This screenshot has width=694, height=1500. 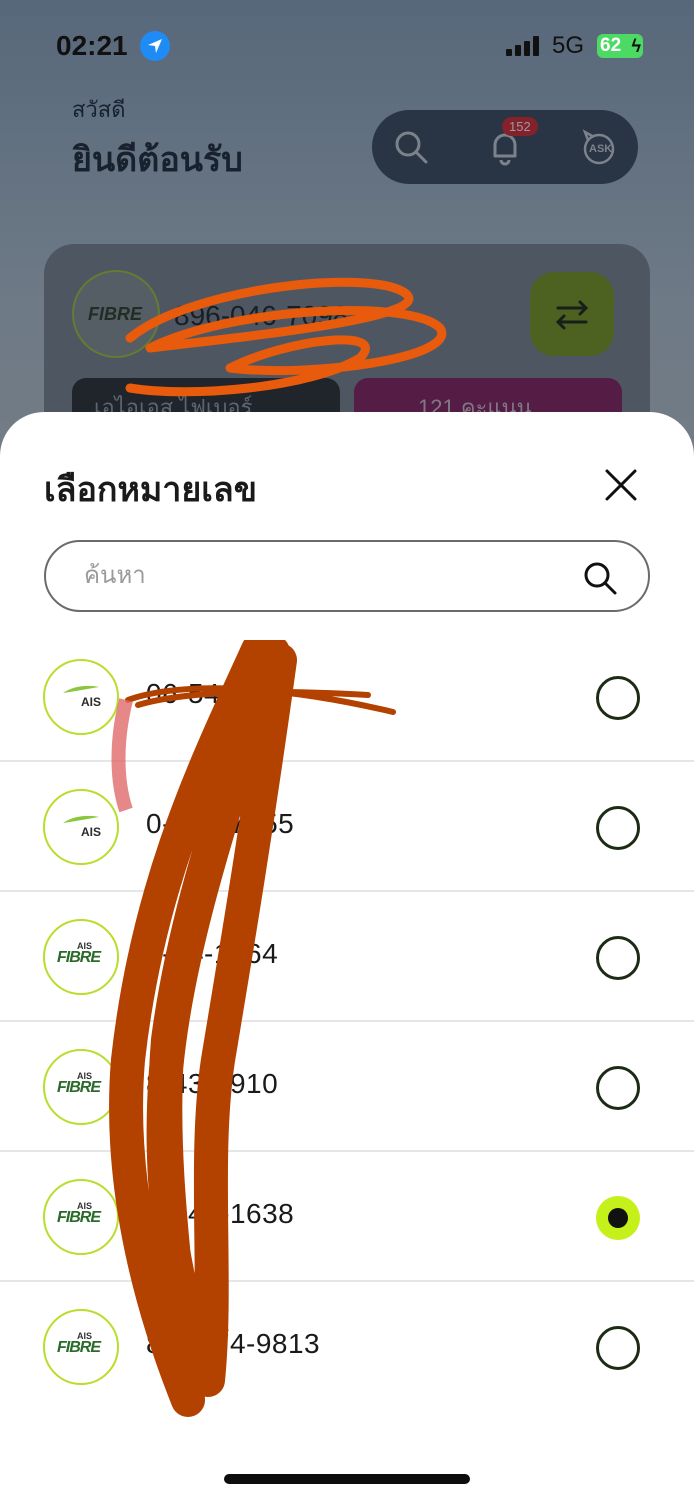 What do you see at coordinates (220, 1213) in the screenshot?
I see `phone-number: 0-546-1638` at bounding box center [220, 1213].